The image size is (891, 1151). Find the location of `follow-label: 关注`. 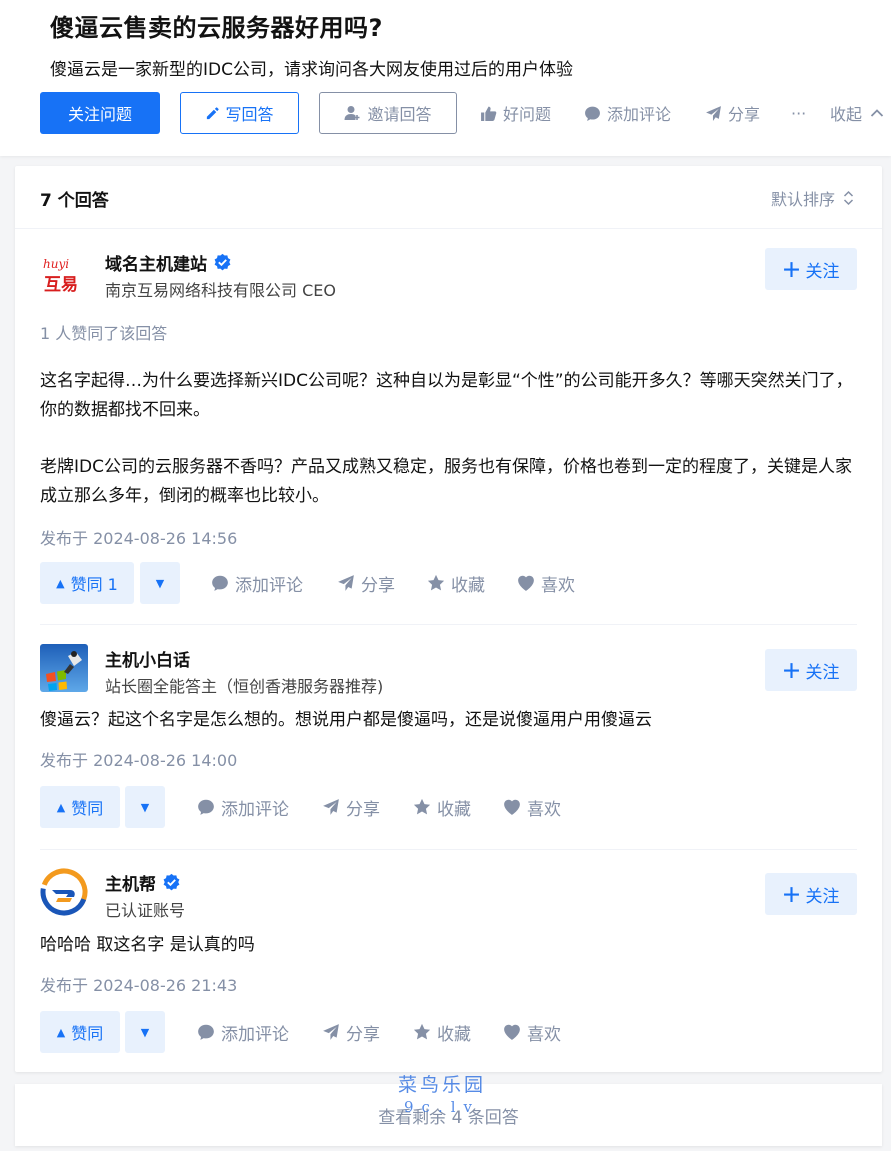

follow-label: 关注 is located at coordinates (822, 672).